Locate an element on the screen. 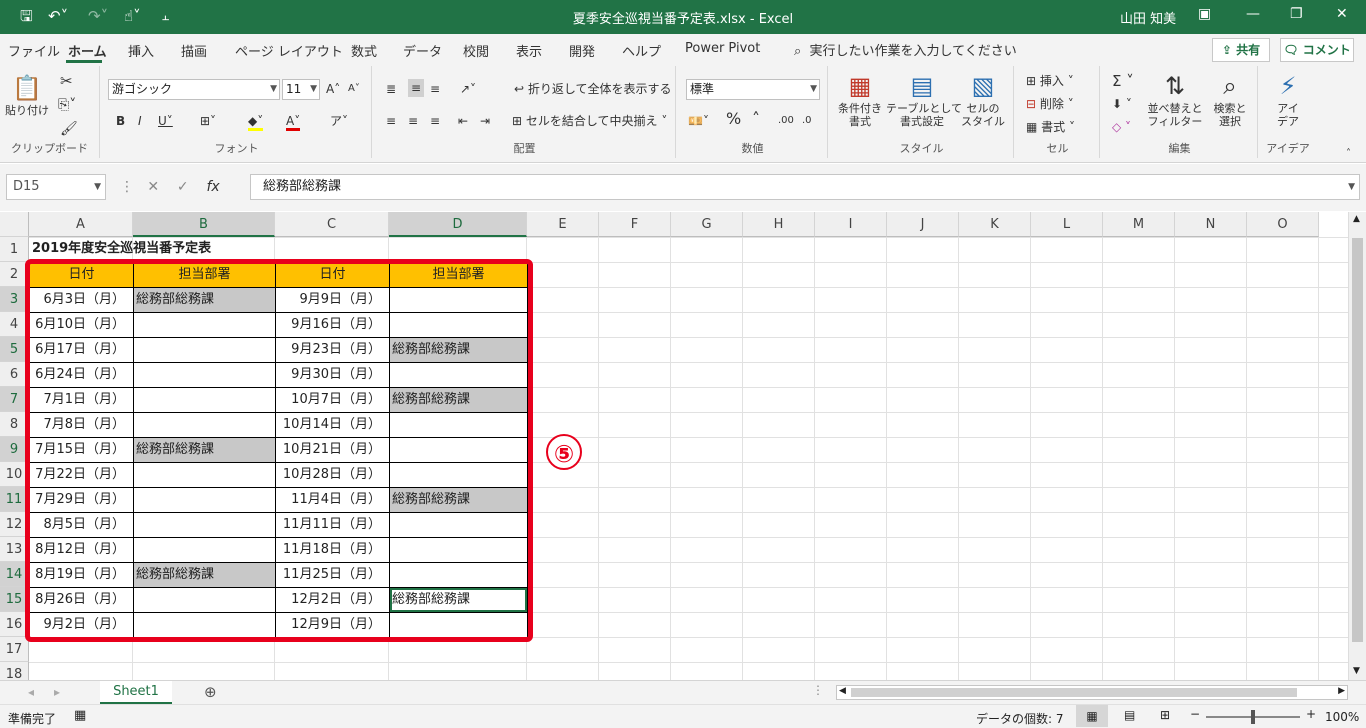 The image size is (1366, 728). column-header: O is located at coordinates (1283, 224).